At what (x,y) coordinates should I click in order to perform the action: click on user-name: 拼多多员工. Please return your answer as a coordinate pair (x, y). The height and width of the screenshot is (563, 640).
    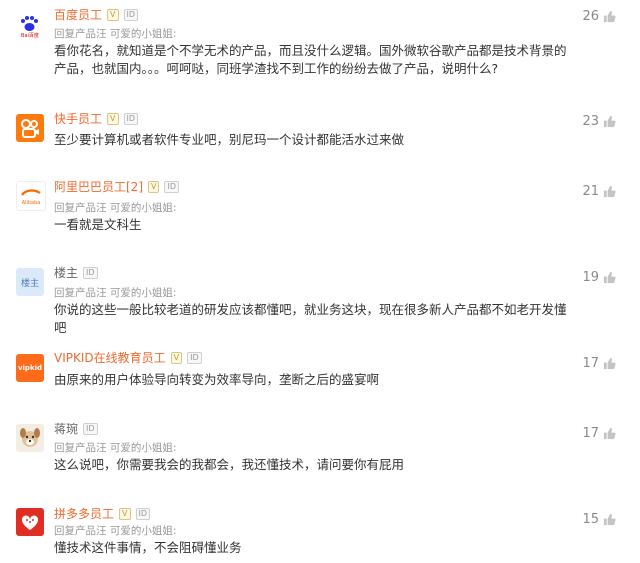
    Looking at the image, I should click on (84, 514).